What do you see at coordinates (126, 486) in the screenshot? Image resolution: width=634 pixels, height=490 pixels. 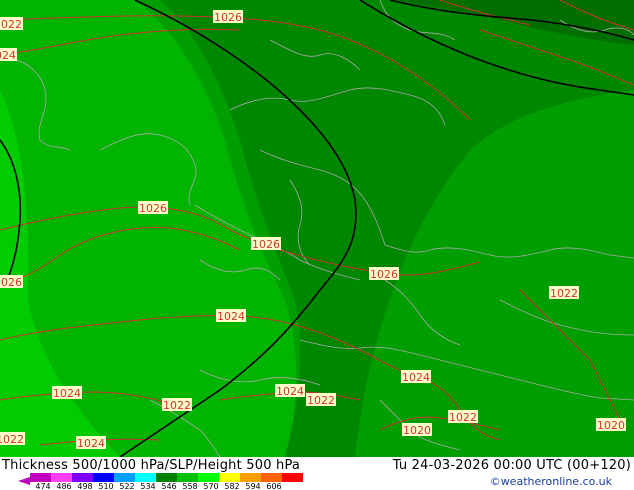 I see `colorbar-tick-label: 522` at bounding box center [126, 486].